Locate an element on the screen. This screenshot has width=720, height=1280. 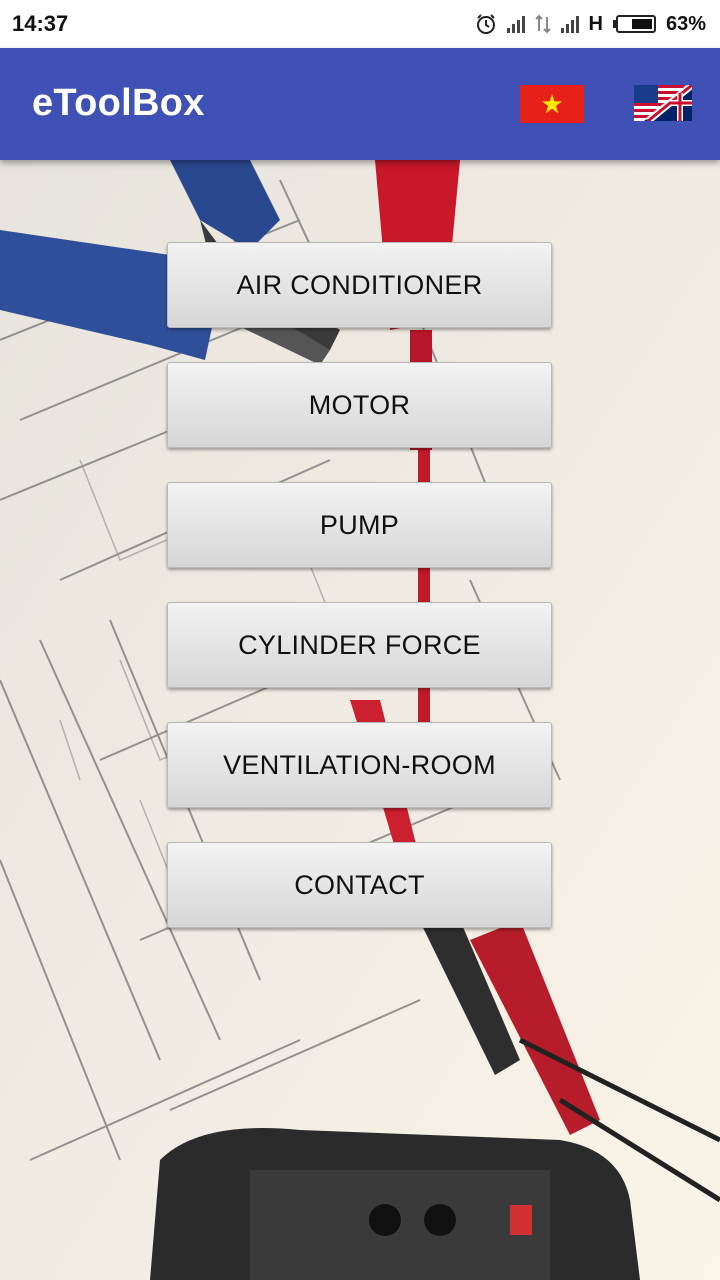
ventilation-room-button: VENTILATION-ROOM is located at coordinates (359, 765).